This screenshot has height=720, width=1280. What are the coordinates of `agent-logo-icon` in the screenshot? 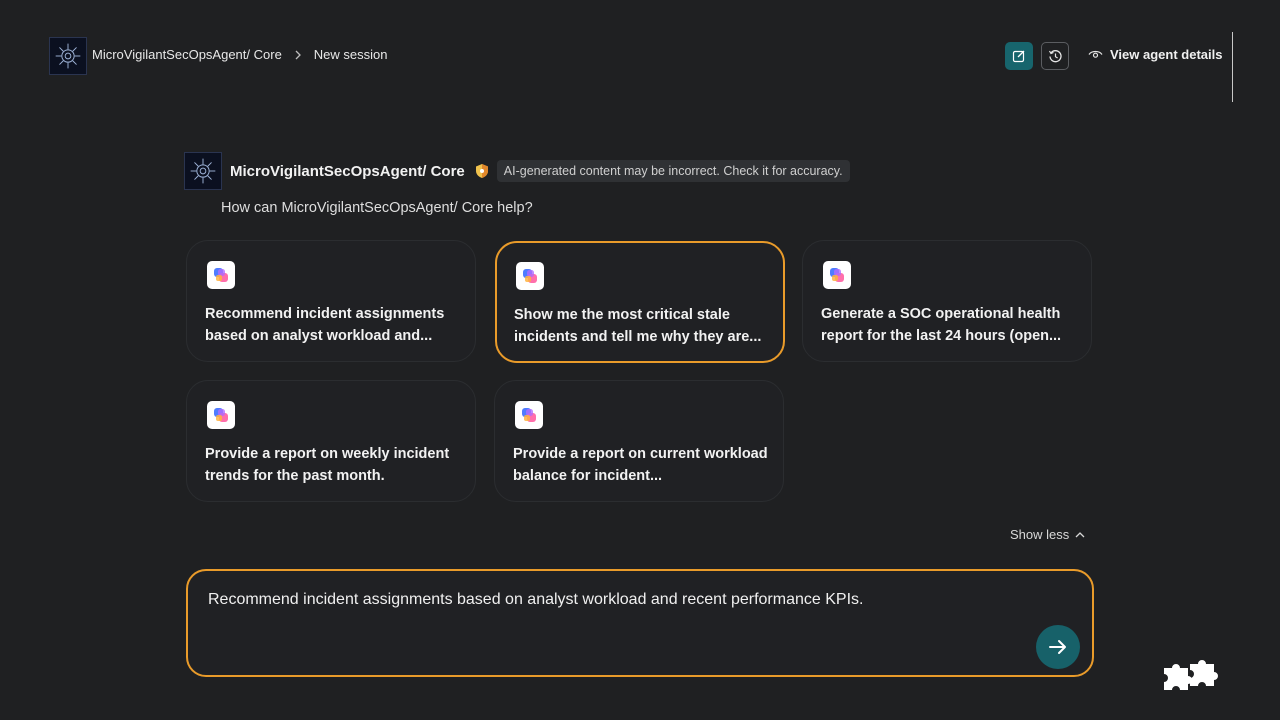 It's located at (68, 56).